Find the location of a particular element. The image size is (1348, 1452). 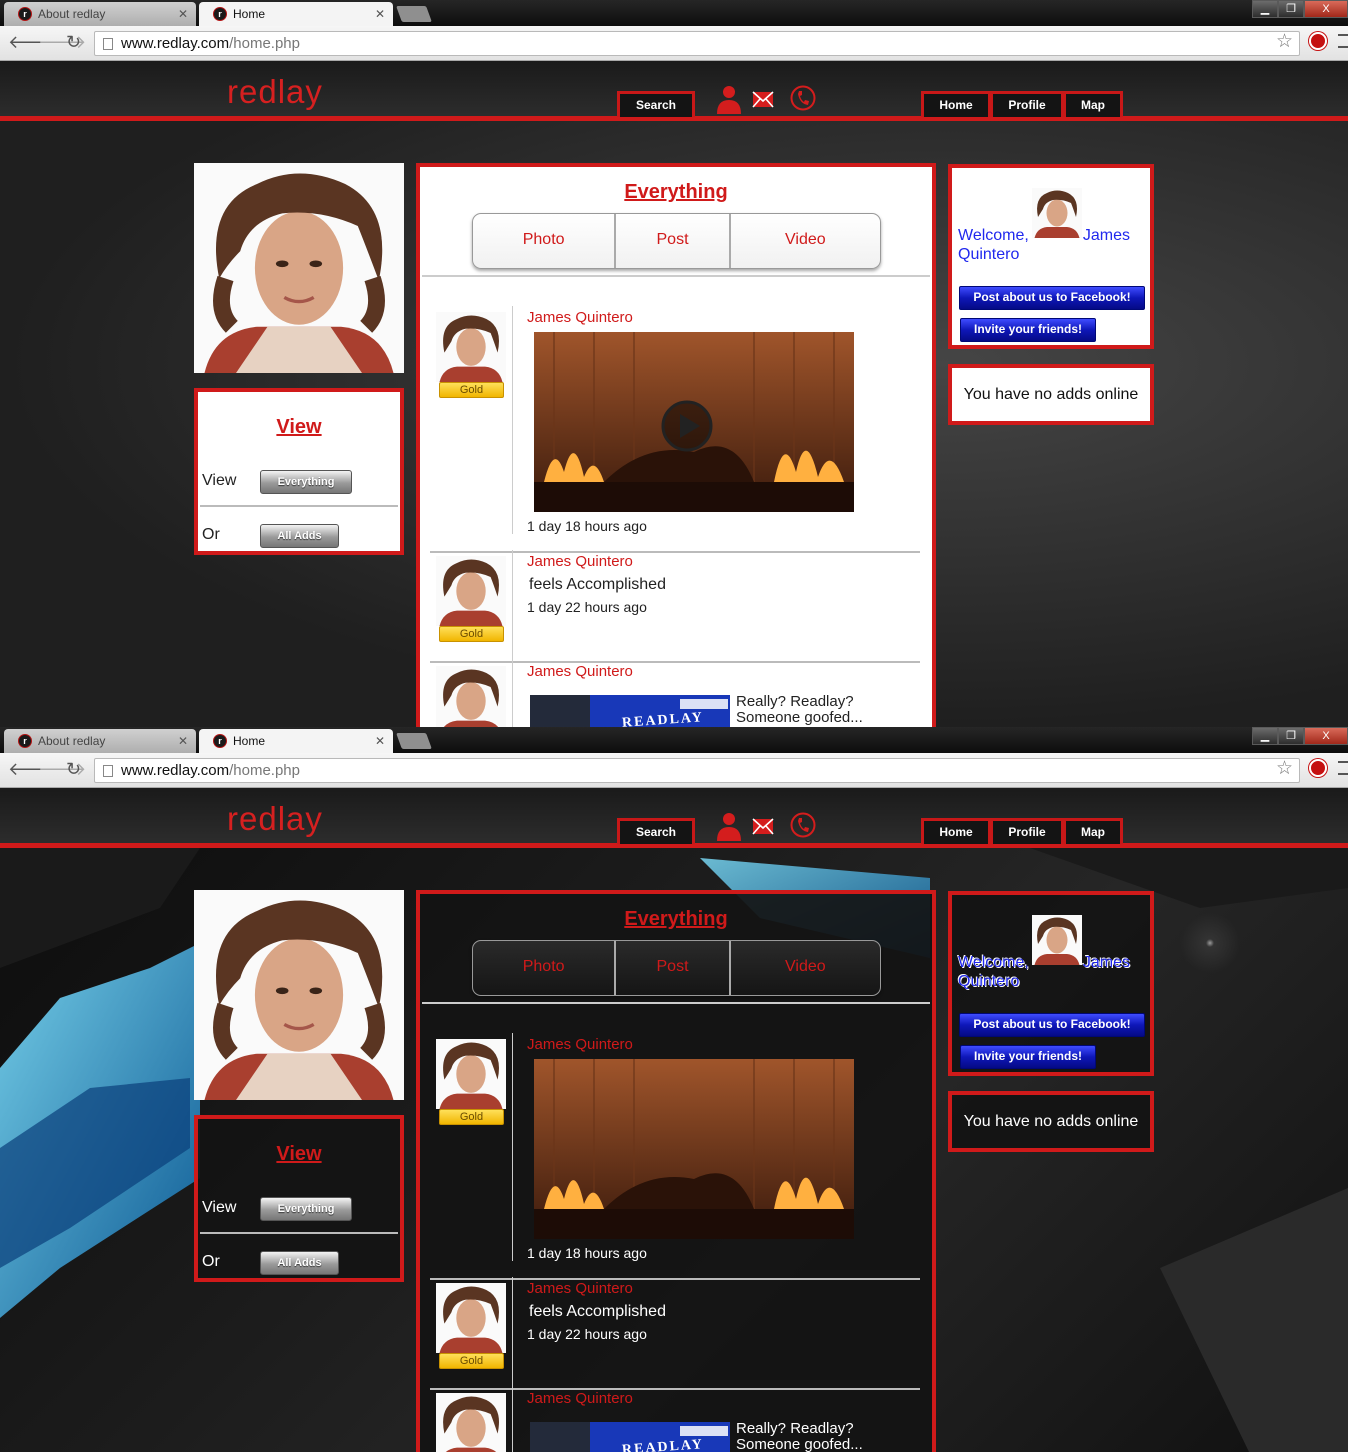

tab-strip: r About redlay ✕ r Home ✕ ▁ ❐ X is located at coordinates (674, 740).